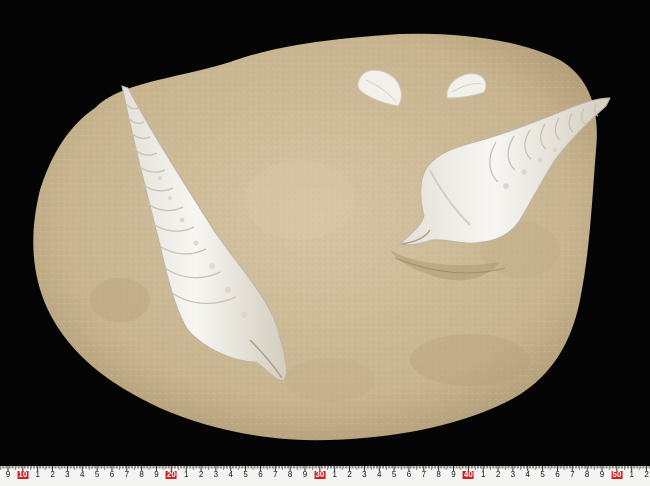  Describe the element at coordinates (617, 474) in the screenshot. I see `ruler-major-label: 50` at that location.